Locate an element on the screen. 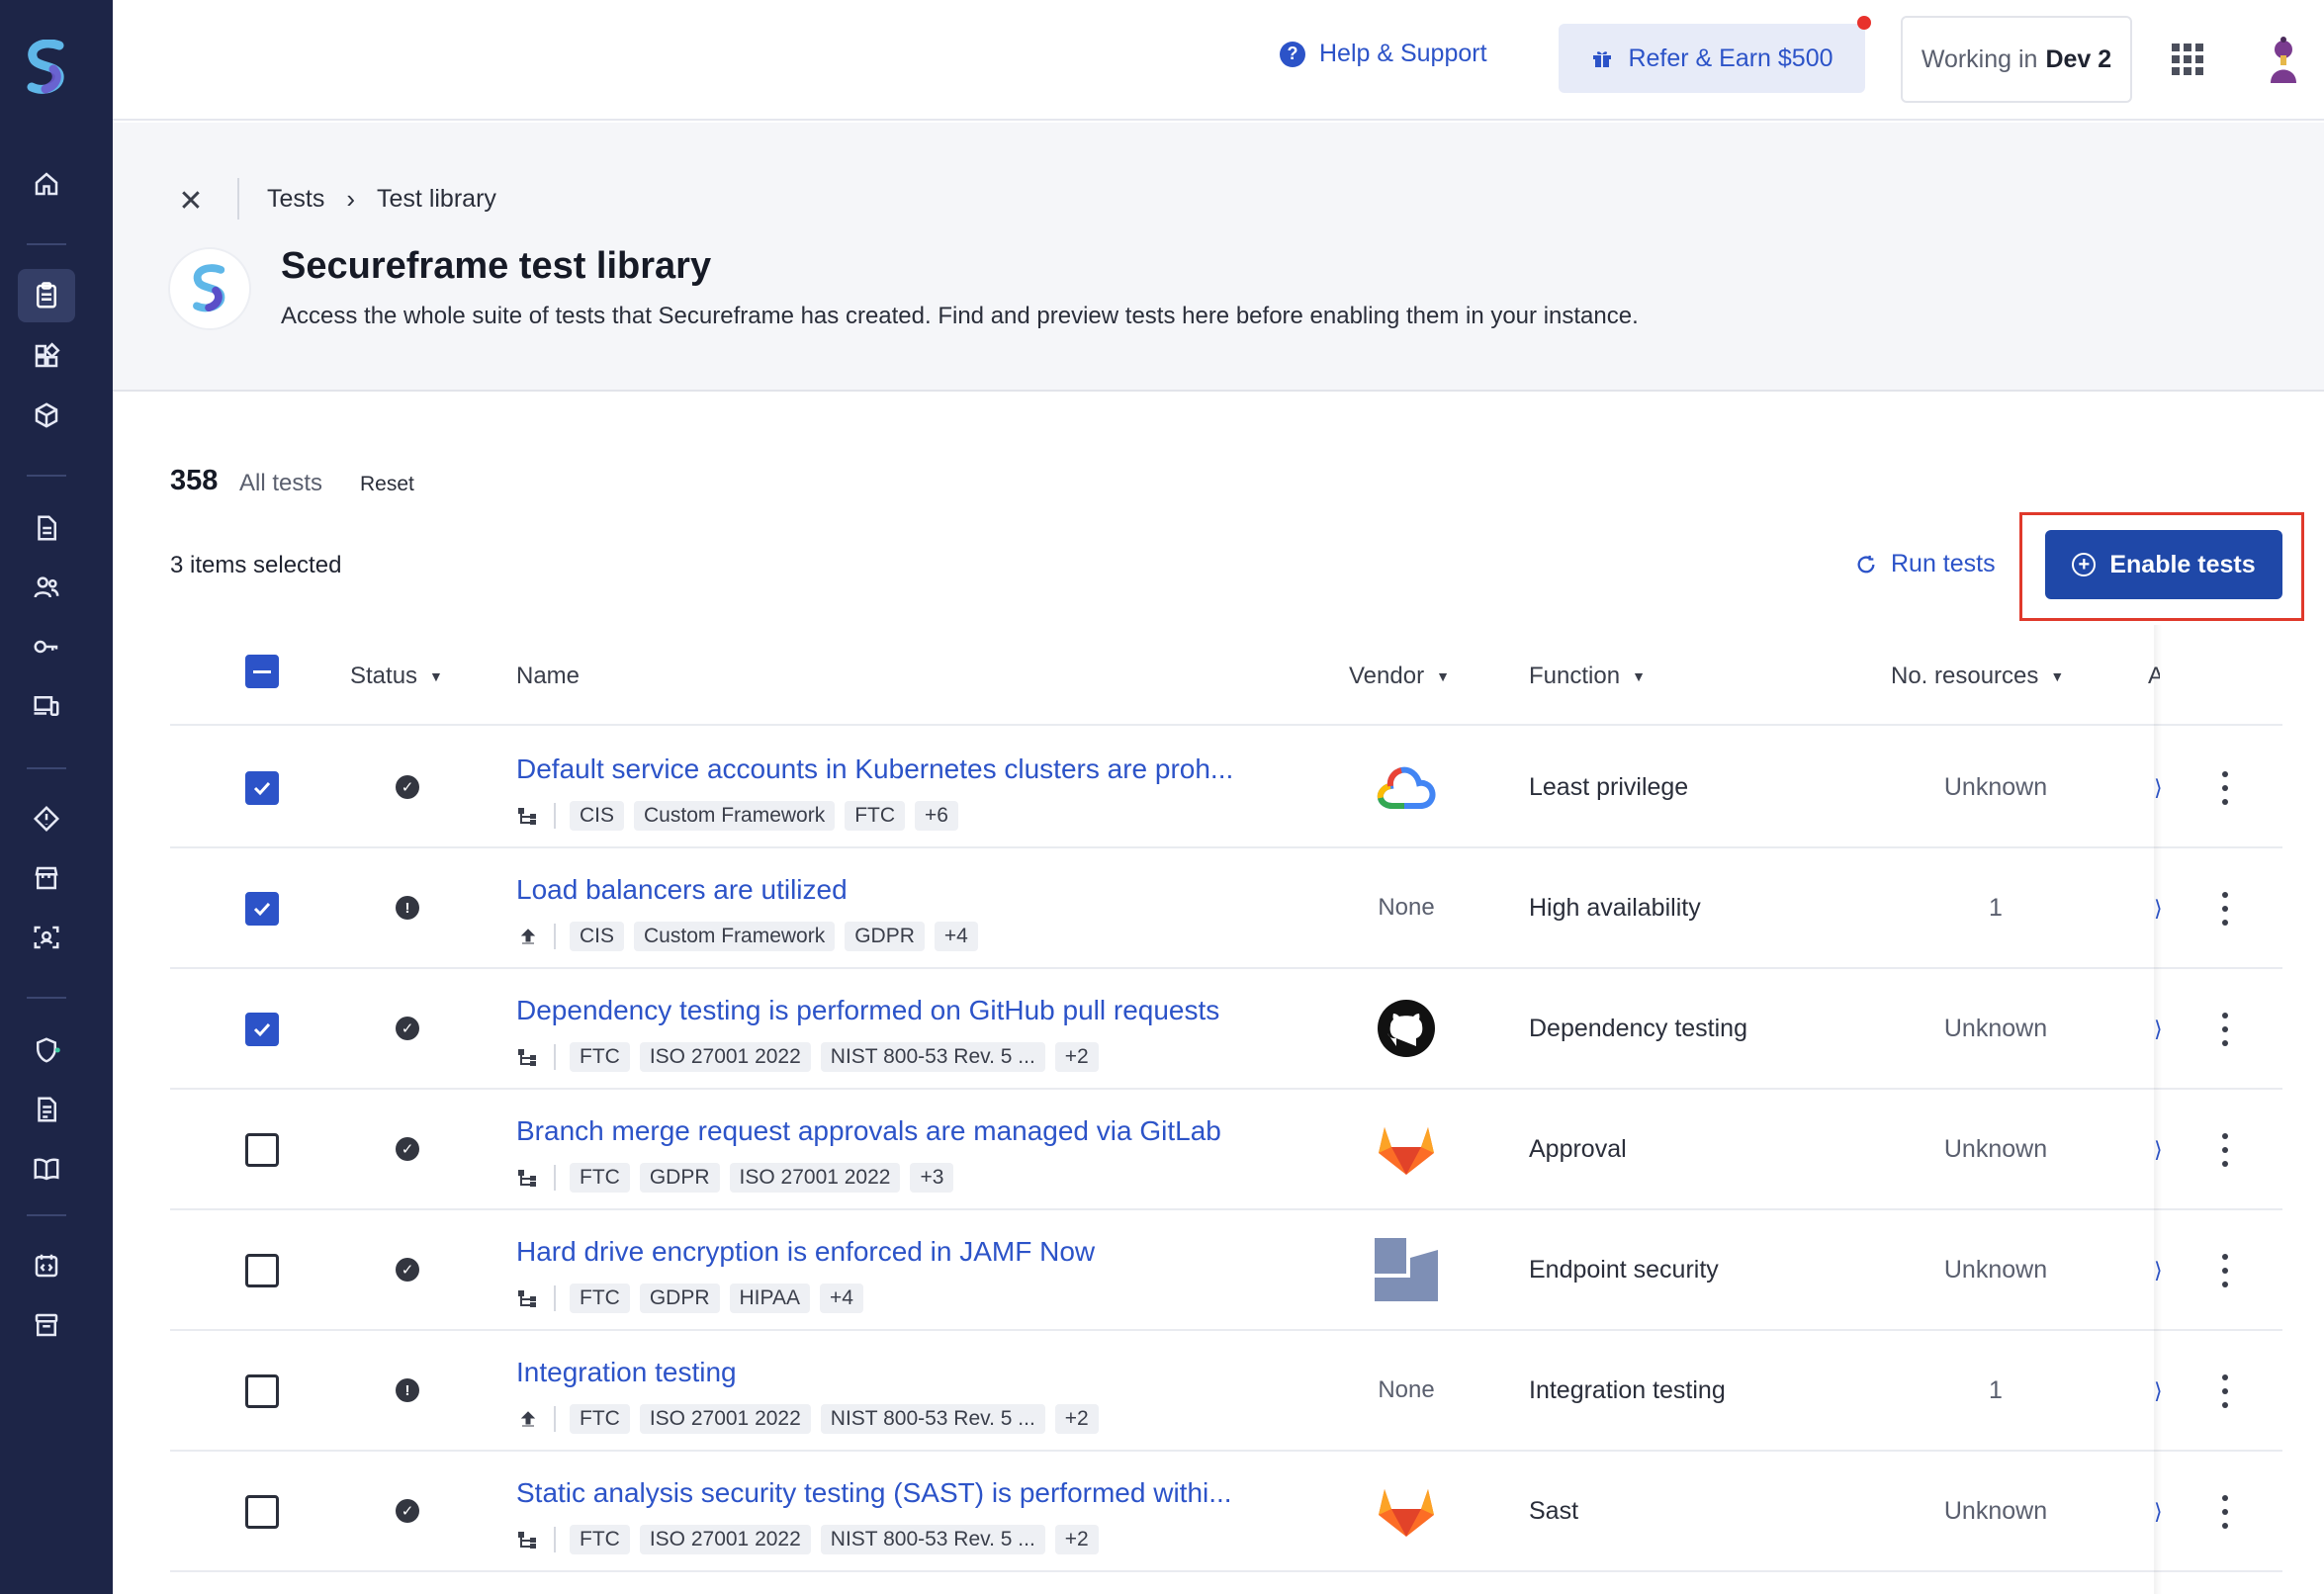 This screenshot has width=2324, height=1594. workspace-switcher: Working in Dev 2 is located at coordinates (2016, 59).